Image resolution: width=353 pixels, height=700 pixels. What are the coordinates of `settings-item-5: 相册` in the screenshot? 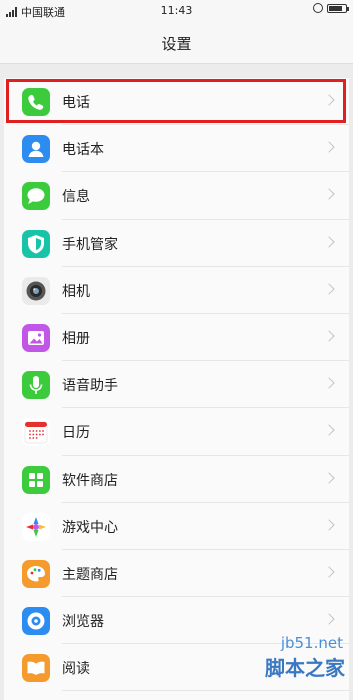 It's located at (176, 338).